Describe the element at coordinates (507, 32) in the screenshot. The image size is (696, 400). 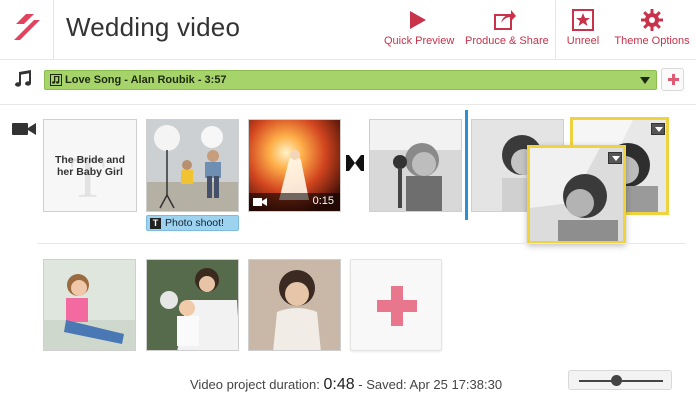
I see `produce-share-button: Produce & Share` at that location.